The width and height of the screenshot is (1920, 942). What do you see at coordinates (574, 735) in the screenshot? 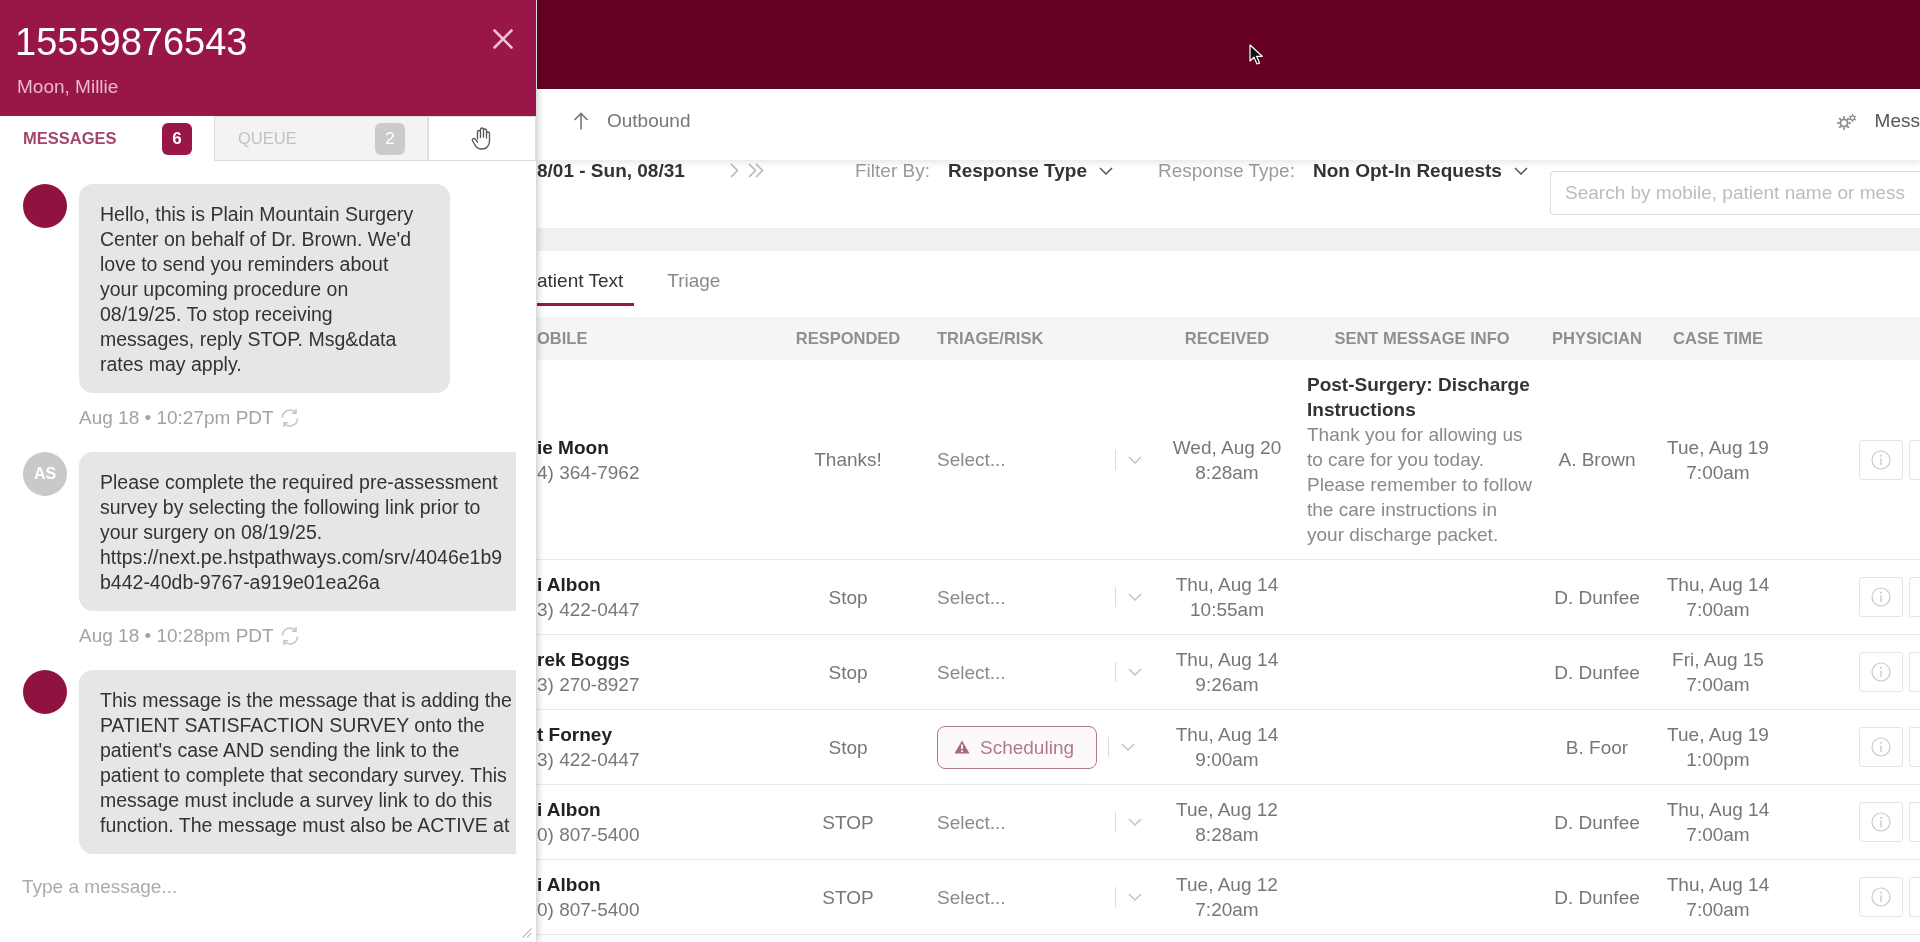
I see `patient-name: t Forney` at bounding box center [574, 735].